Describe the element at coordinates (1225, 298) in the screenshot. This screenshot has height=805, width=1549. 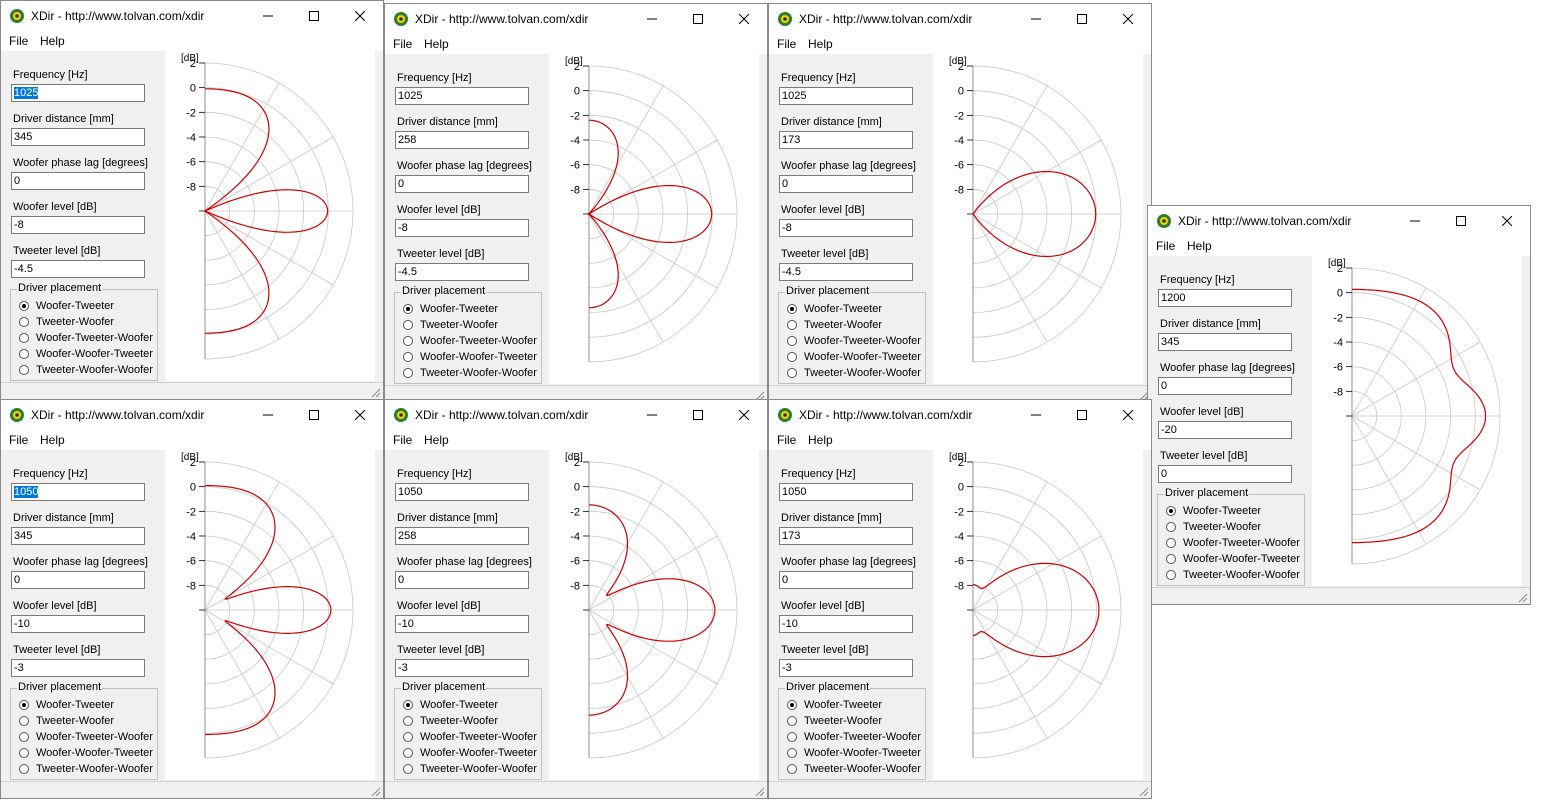
I see `frequency-input: 1200` at that location.